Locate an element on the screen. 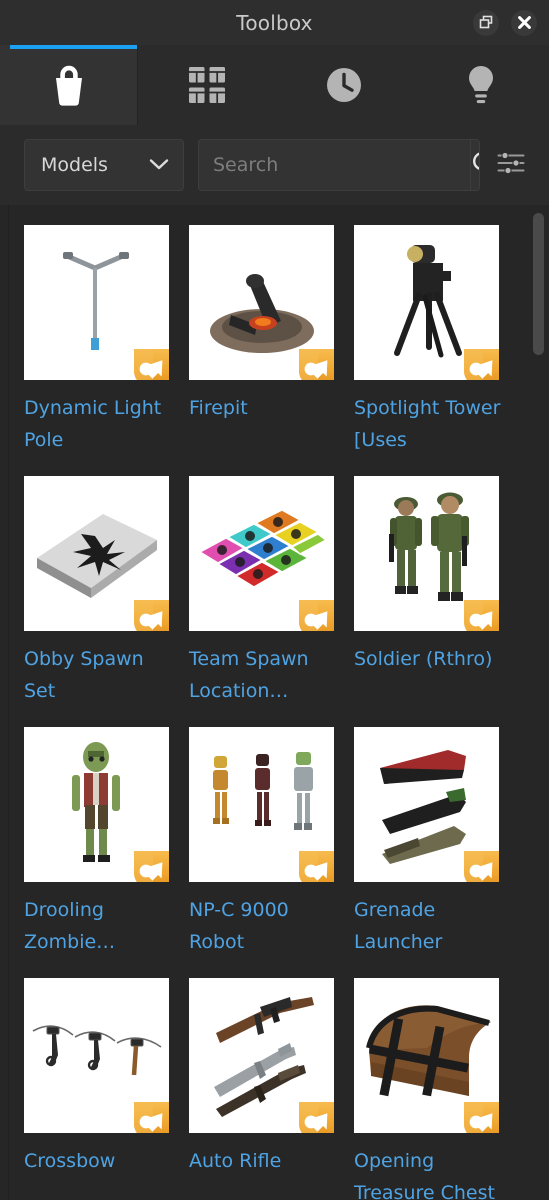  asset-card: Auto Rifle is located at coordinates (271, 1089).